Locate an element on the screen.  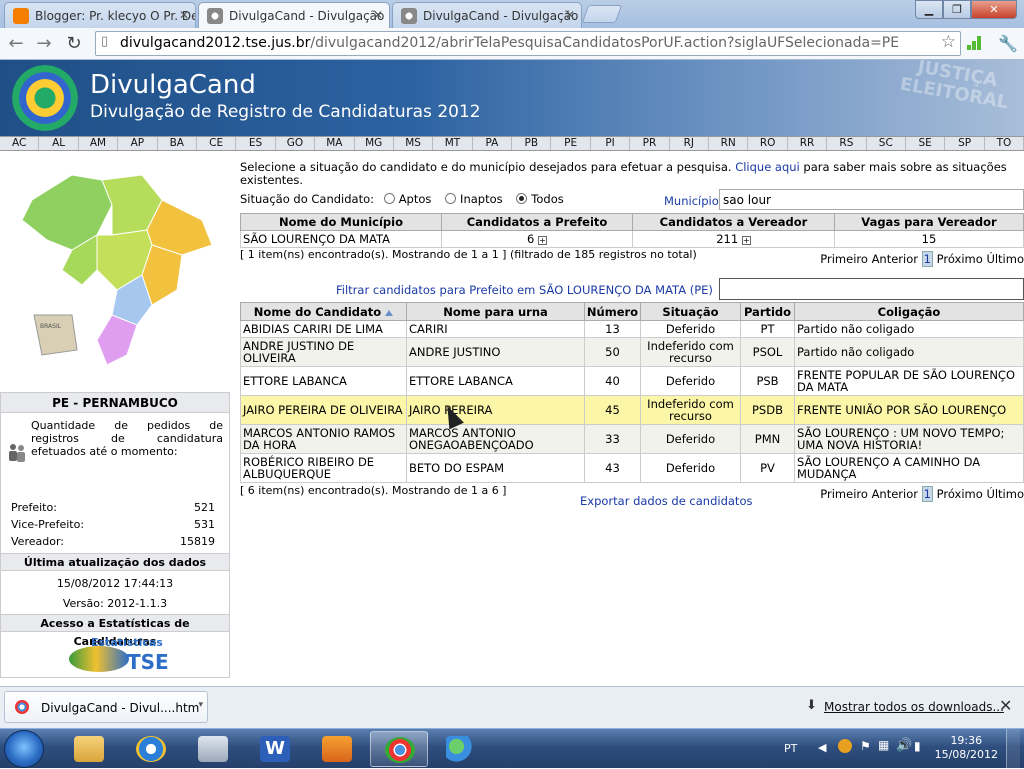
wrench-icon: 🔧 is located at coordinates (1008, 44).